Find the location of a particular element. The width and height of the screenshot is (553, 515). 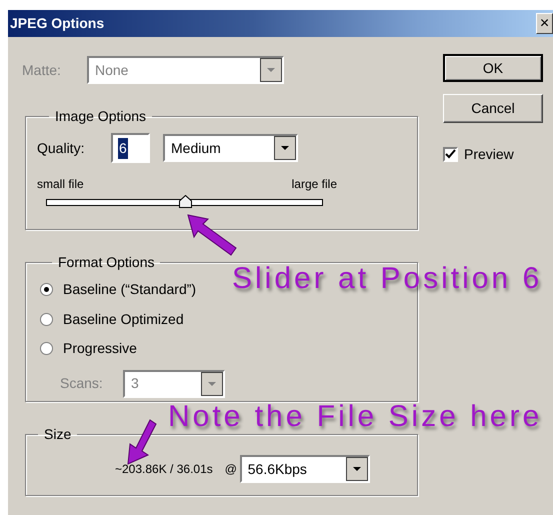

quality-input: 6 is located at coordinates (130, 148).